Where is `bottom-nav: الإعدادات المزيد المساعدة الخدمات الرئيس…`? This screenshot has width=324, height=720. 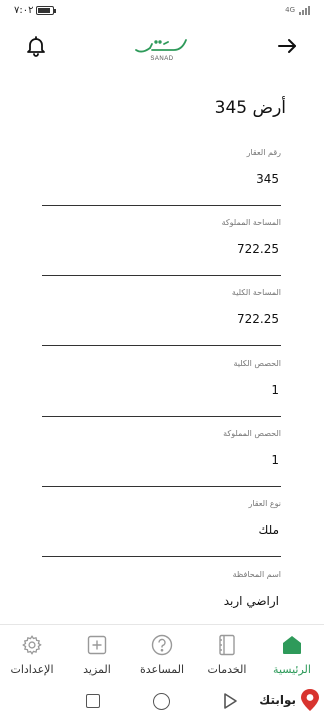
bottom-nav: الإعدادات المزيد المساعدة الخدمات الرئيس… is located at coordinates (162, 654).